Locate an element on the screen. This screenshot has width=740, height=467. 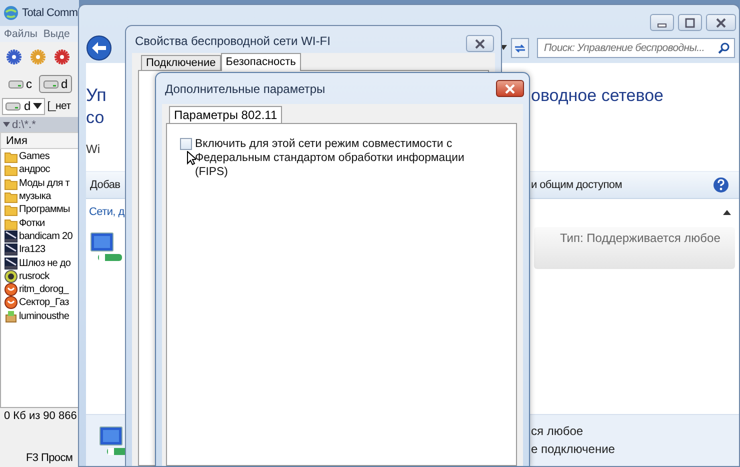
file-name: Программы is located at coordinates (44, 210).